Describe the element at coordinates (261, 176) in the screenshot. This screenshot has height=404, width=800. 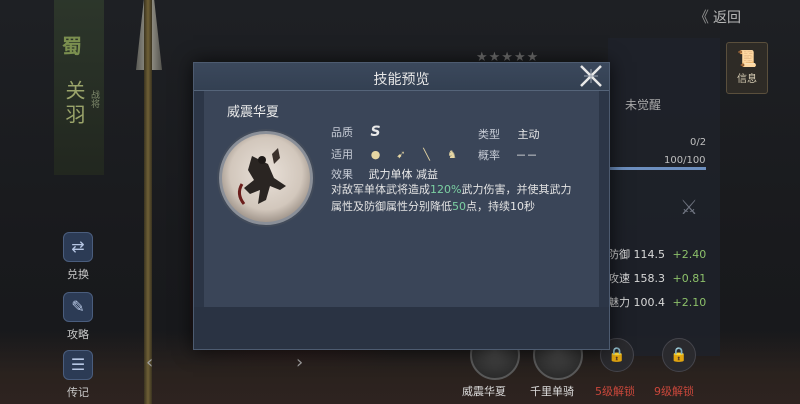
I see `warrior-silhouette-icon` at that location.